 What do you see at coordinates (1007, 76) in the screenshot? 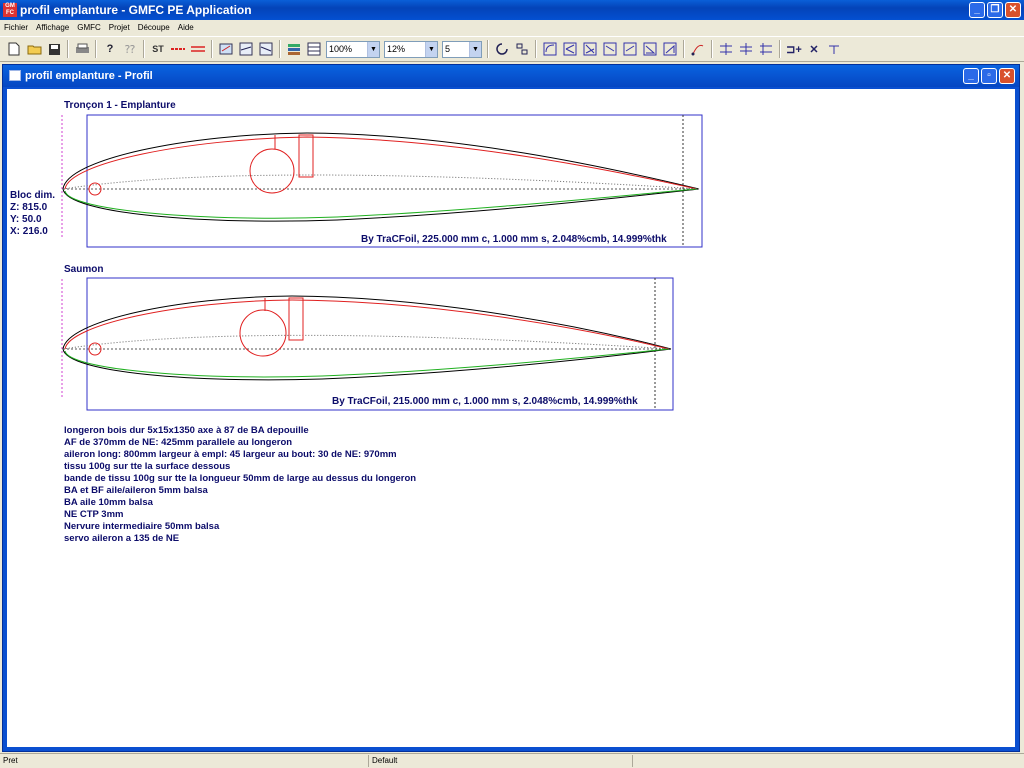
I see `child-close-button: ✕` at bounding box center [1007, 76].